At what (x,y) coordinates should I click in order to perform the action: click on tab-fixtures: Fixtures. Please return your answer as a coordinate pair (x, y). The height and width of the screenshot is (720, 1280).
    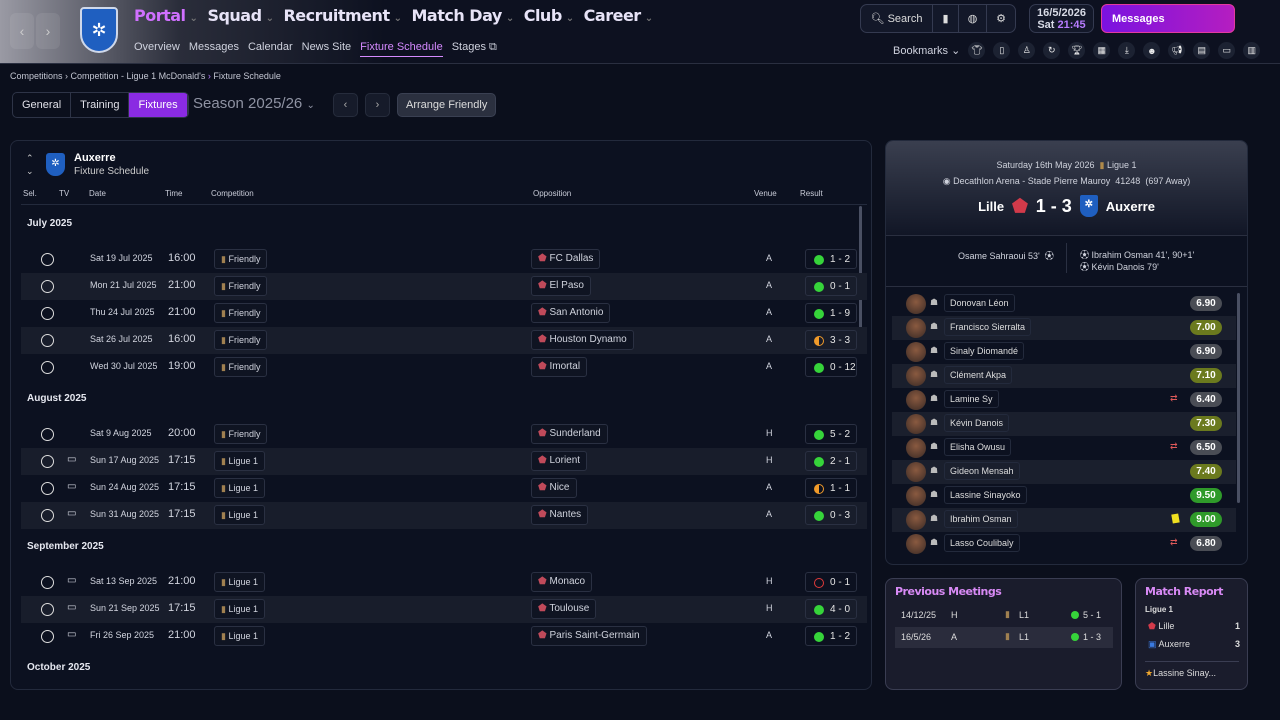
    Looking at the image, I should click on (158, 105).